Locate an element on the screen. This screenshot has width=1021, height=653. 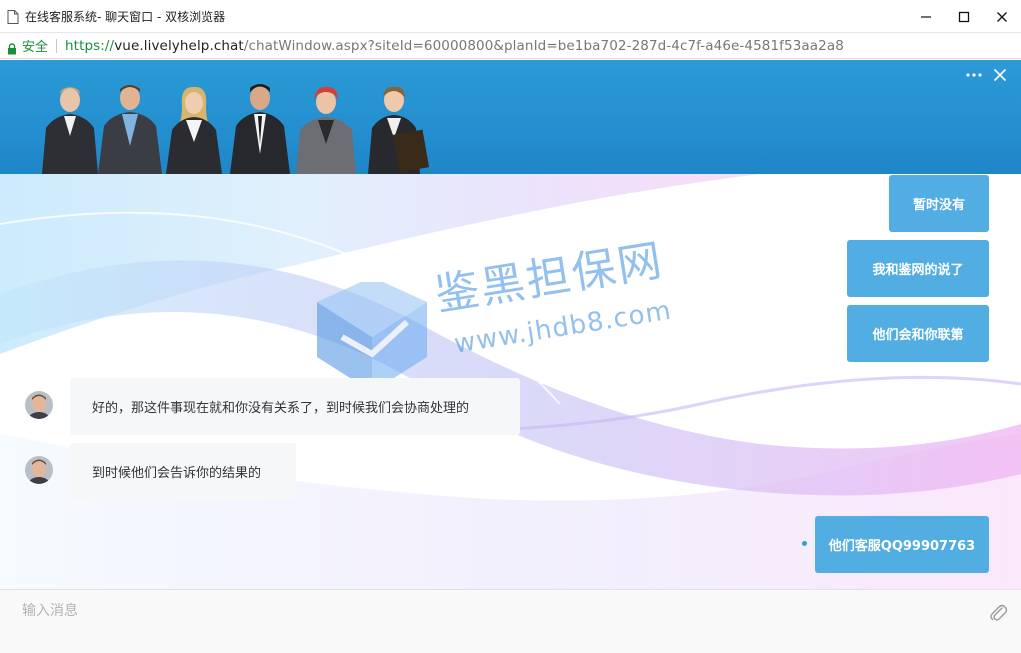
maximize-button is located at coordinates (964, 16).